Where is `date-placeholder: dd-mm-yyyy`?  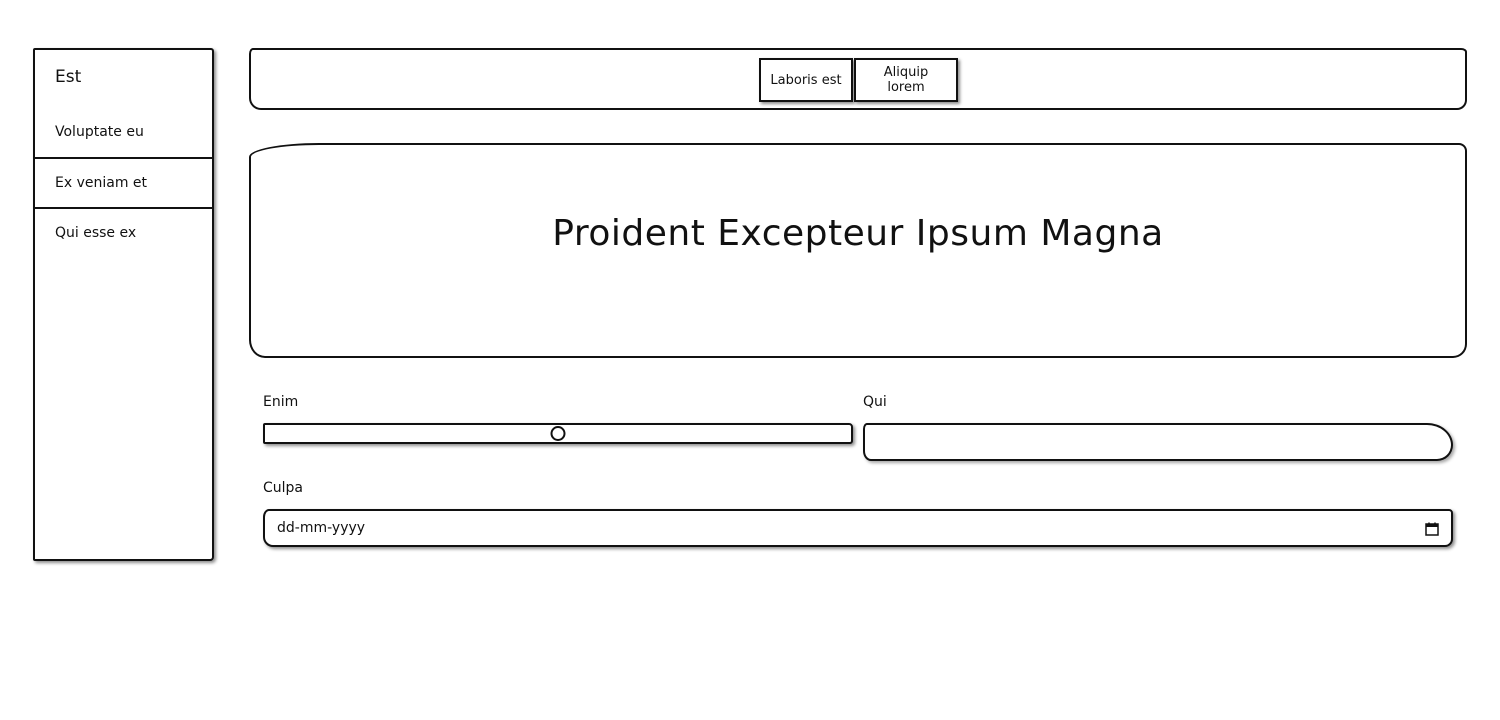 date-placeholder: dd-mm-yyyy is located at coordinates (321, 528).